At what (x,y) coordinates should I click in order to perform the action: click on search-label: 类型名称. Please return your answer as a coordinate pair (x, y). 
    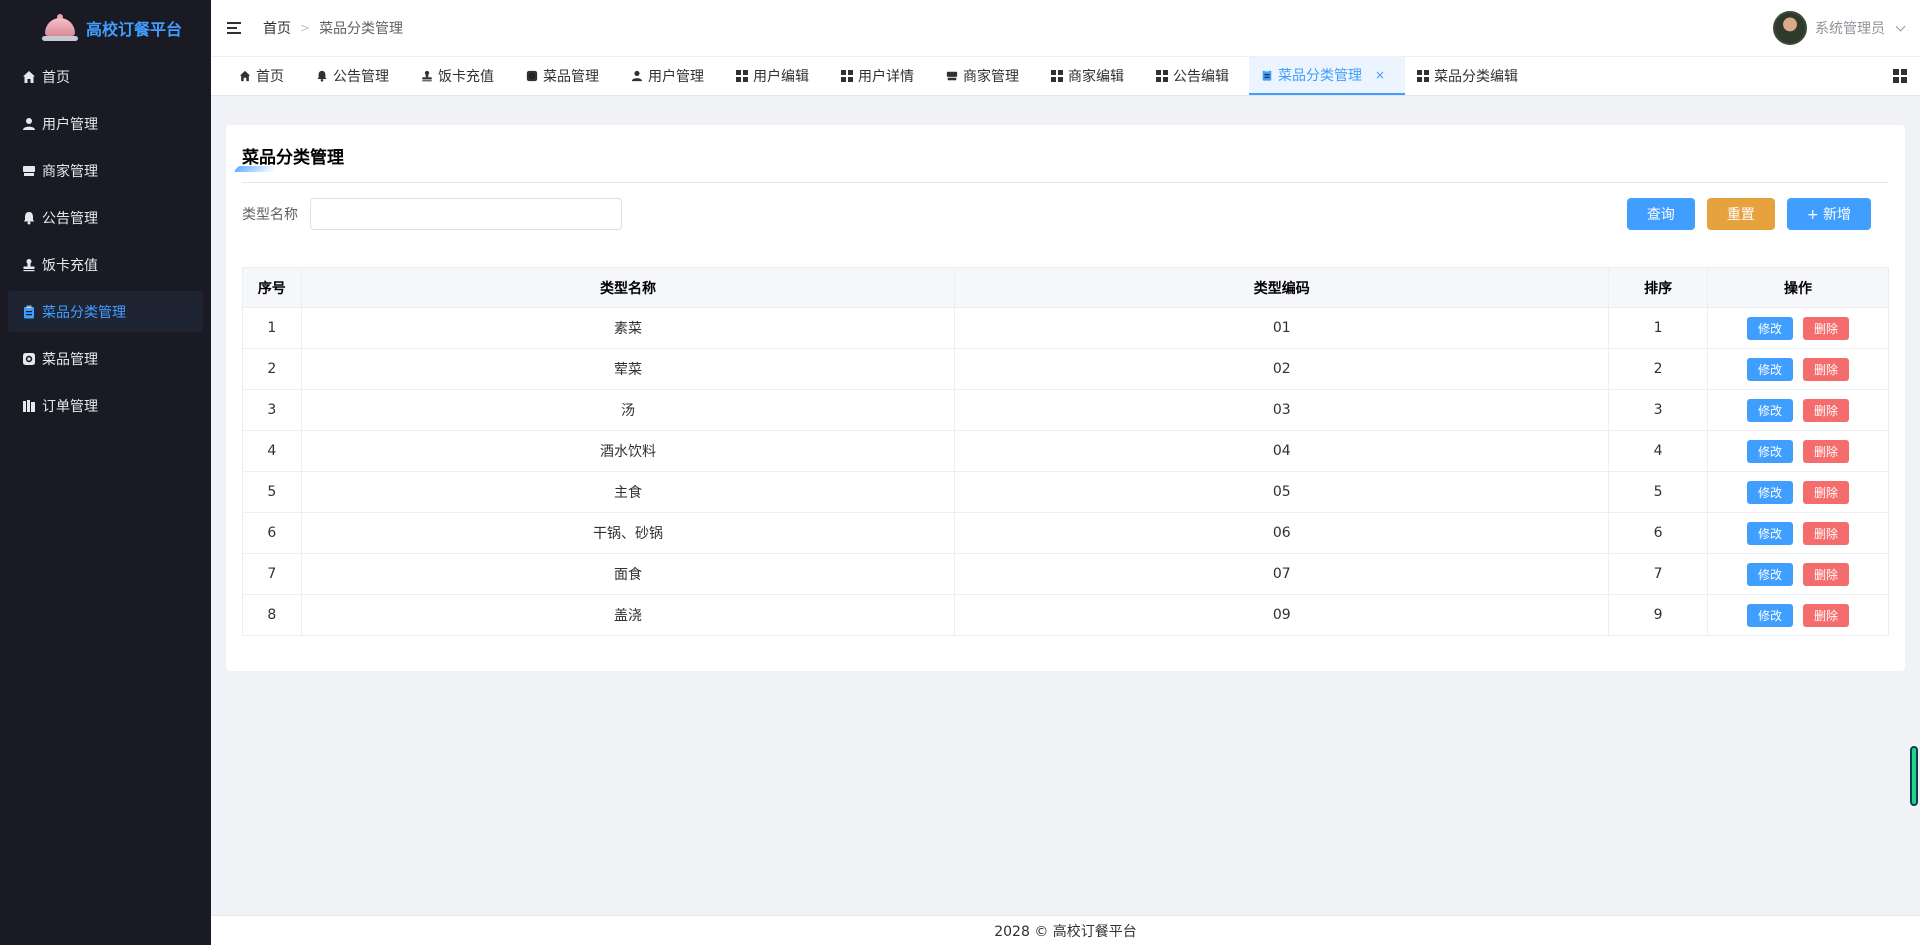
    Looking at the image, I should click on (270, 215).